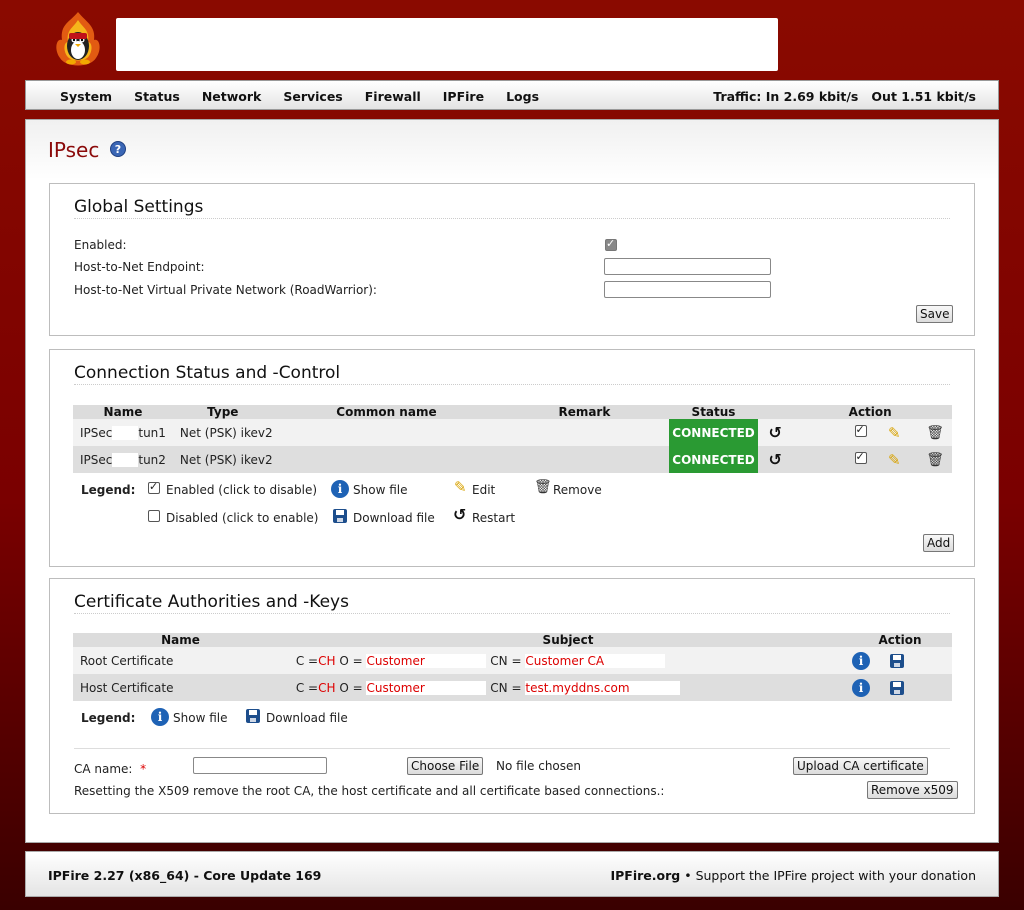 The width and height of the screenshot is (1024, 910). I want to click on col-remark: Remark, so click(584, 412).